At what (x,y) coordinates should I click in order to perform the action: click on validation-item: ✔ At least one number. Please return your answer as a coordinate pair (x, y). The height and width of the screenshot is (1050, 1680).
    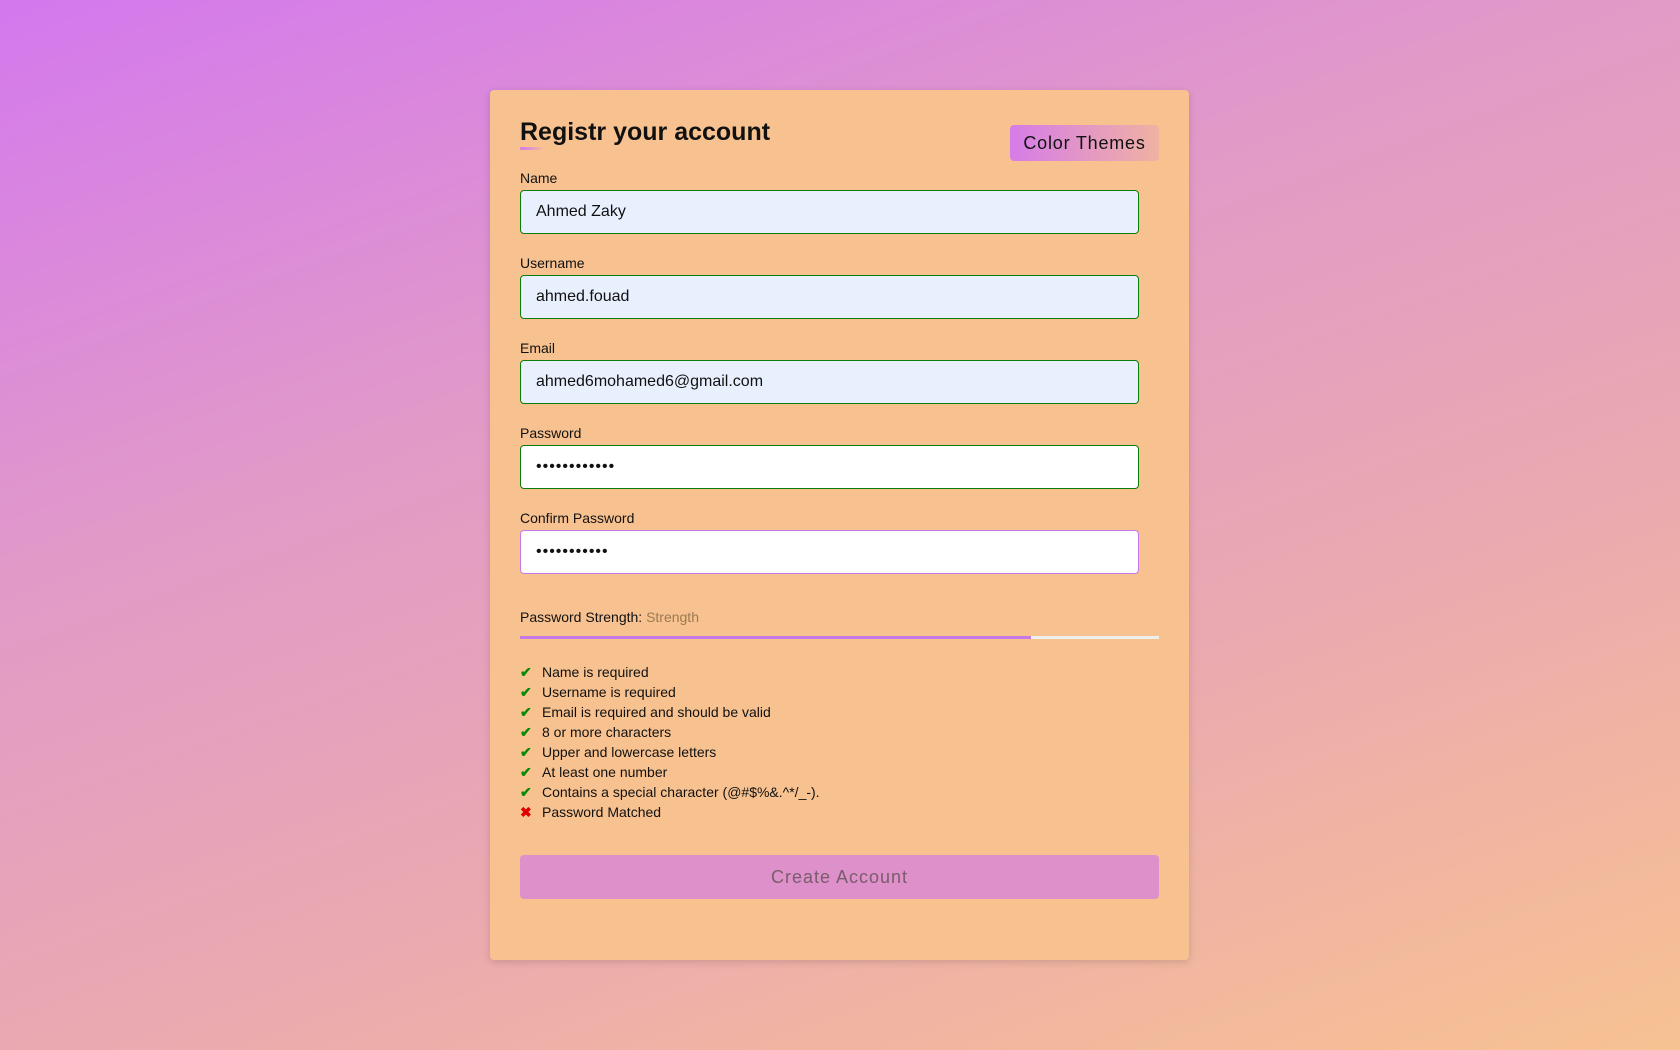
    Looking at the image, I should click on (670, 772).